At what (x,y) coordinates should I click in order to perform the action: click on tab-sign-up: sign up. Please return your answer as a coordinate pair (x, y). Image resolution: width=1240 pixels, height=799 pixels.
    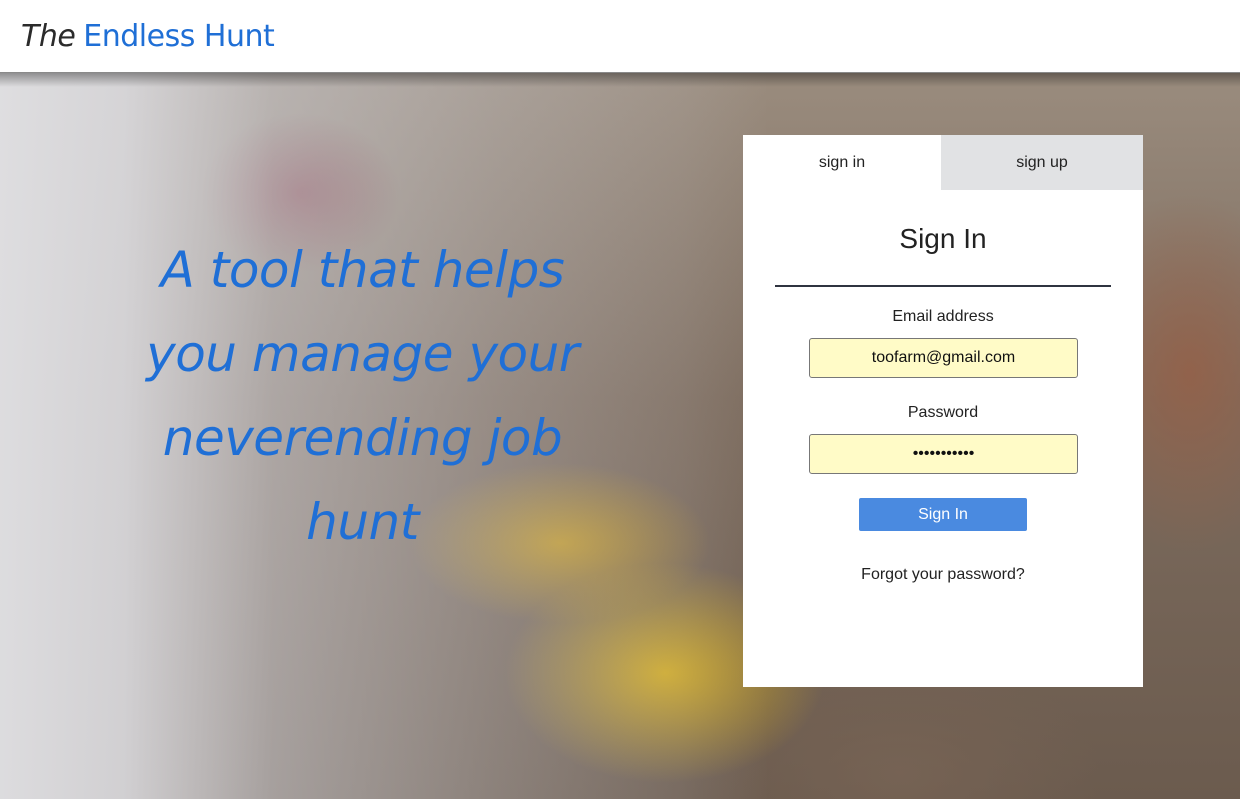
    Looking at the image, I should click on (1042, 162).